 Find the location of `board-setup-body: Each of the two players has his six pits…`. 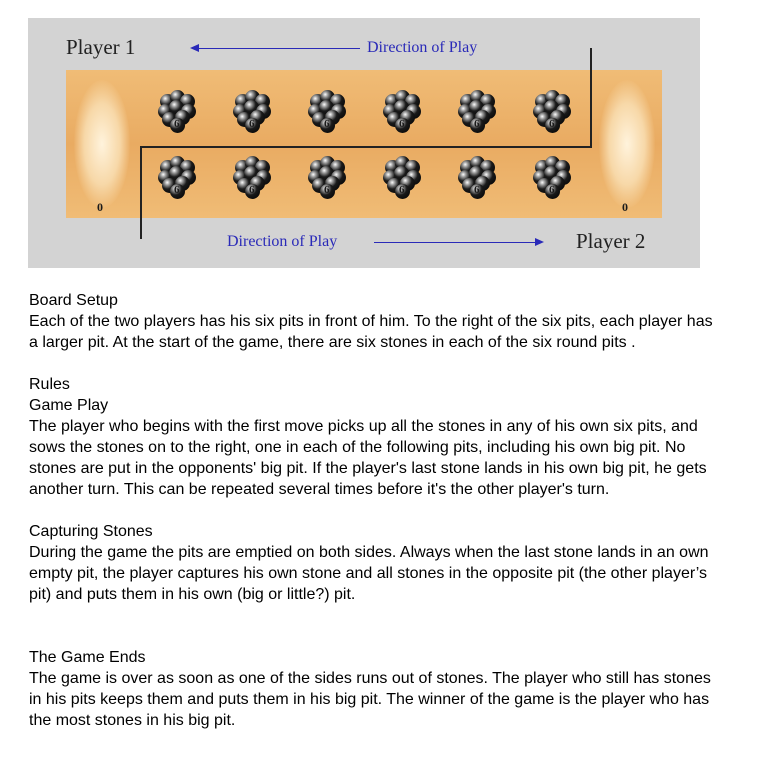

board-setup-body: Each of the two players has his six pits… is located at coordinates (371, 332).